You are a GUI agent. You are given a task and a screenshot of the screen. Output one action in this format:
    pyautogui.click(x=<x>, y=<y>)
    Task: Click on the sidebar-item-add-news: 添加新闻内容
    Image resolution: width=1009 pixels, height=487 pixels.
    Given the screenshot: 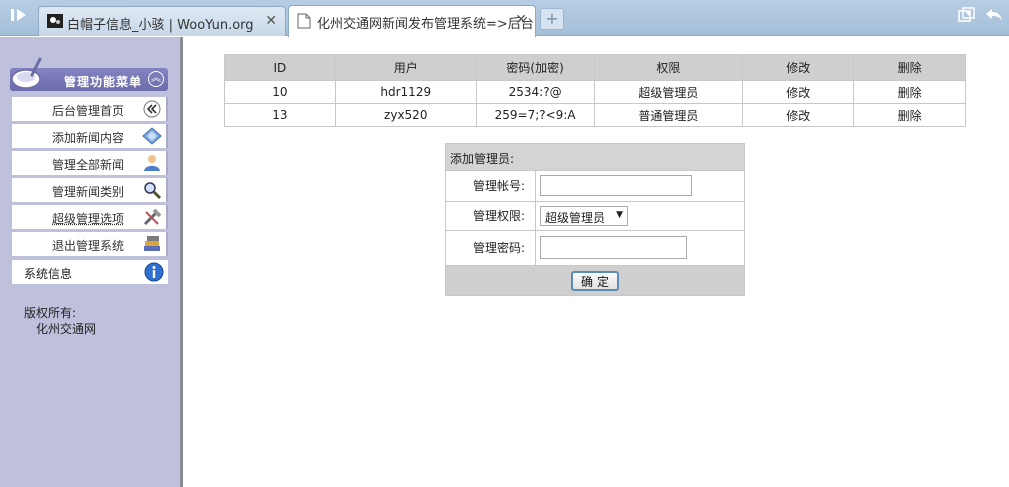 What is the action you would take?
    pyautogui.click(x=90, y=136)
    